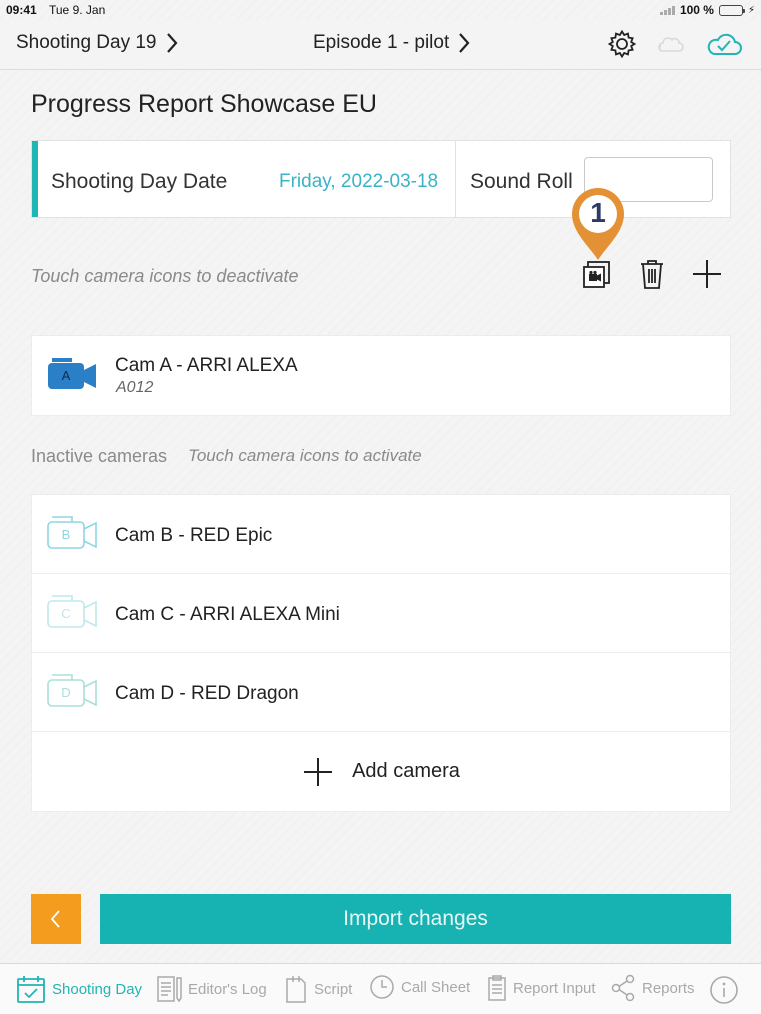  What do you see at coordinates (73, 533) in the screenshot?
I see `camera-inactive-icon: B` at bounding box center [73, 533].